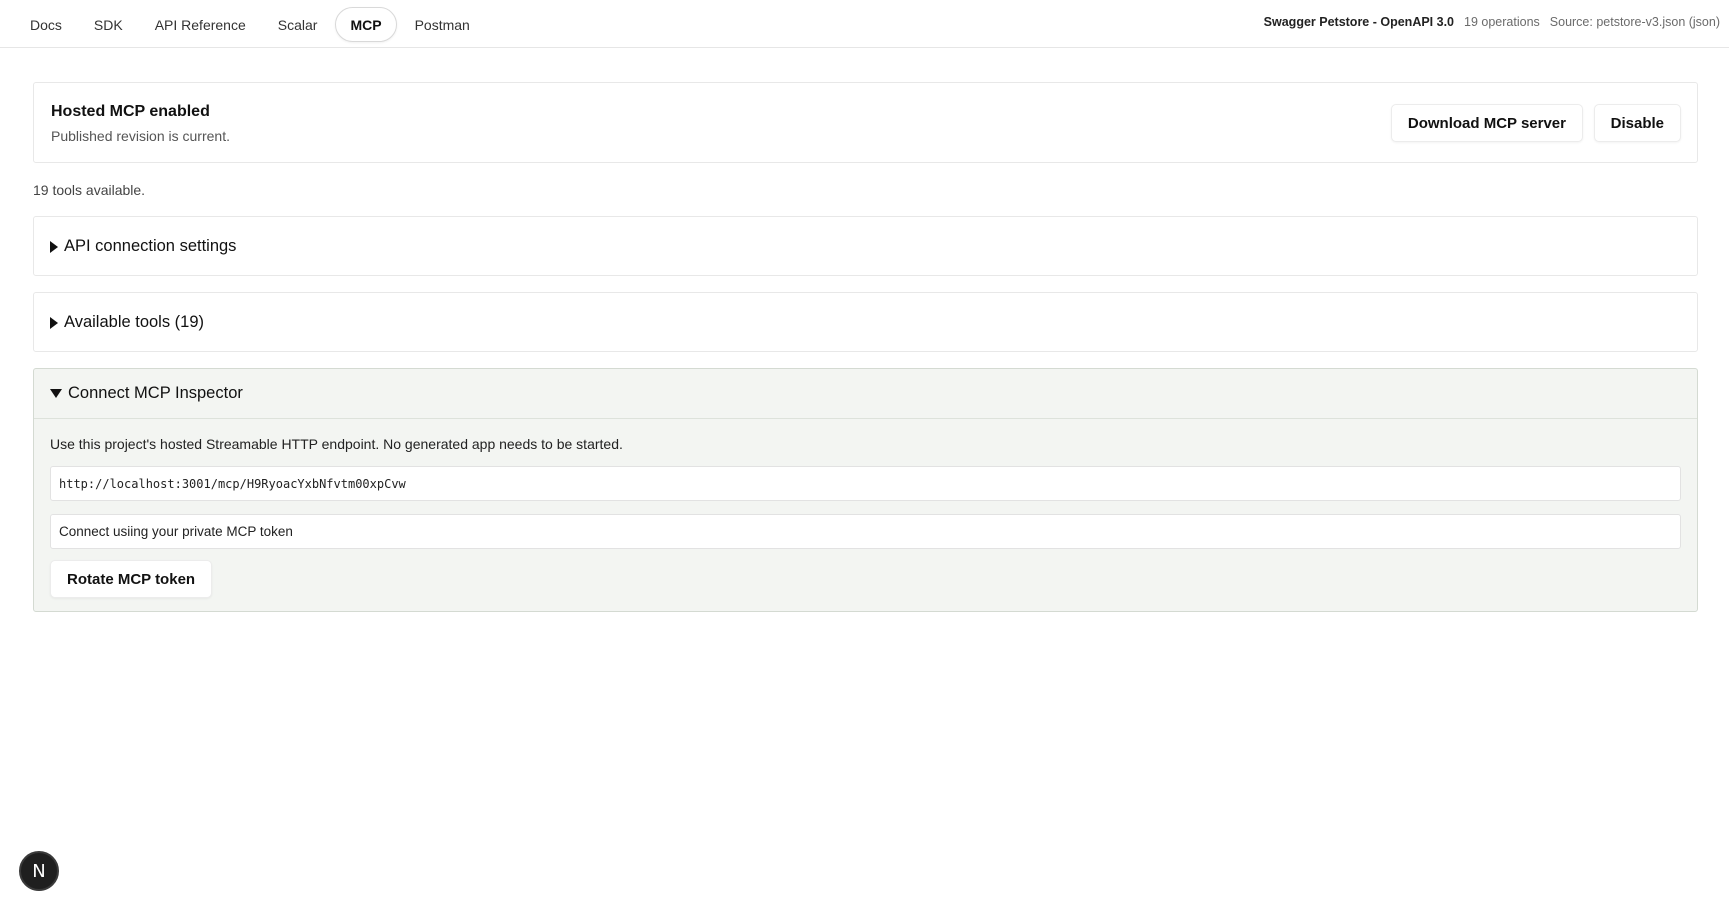 The width and height of the screenshot is (1729, 910). I want to click on dev-tools-badge-icon: N, so click(39, 871).